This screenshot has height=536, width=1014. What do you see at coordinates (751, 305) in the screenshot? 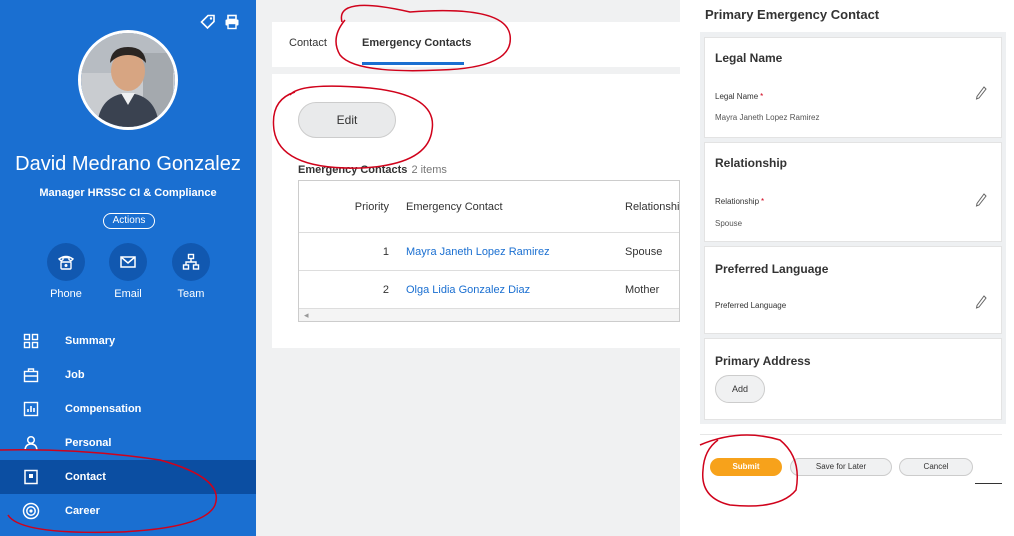
I see `field-label: Preferred Language` at bounding box center [751, 305].